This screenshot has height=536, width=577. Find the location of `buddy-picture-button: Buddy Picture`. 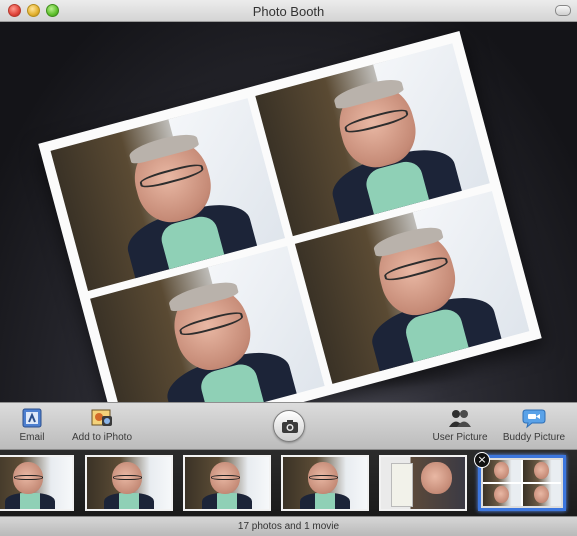

buddy-picture-button: Buddy Picture is located at coordinates (534, 425).